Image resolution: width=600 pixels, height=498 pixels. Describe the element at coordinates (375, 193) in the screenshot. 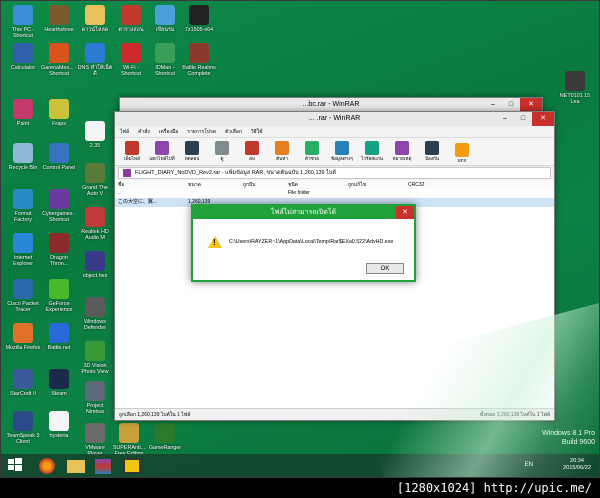

I see `table-cell` at that location.